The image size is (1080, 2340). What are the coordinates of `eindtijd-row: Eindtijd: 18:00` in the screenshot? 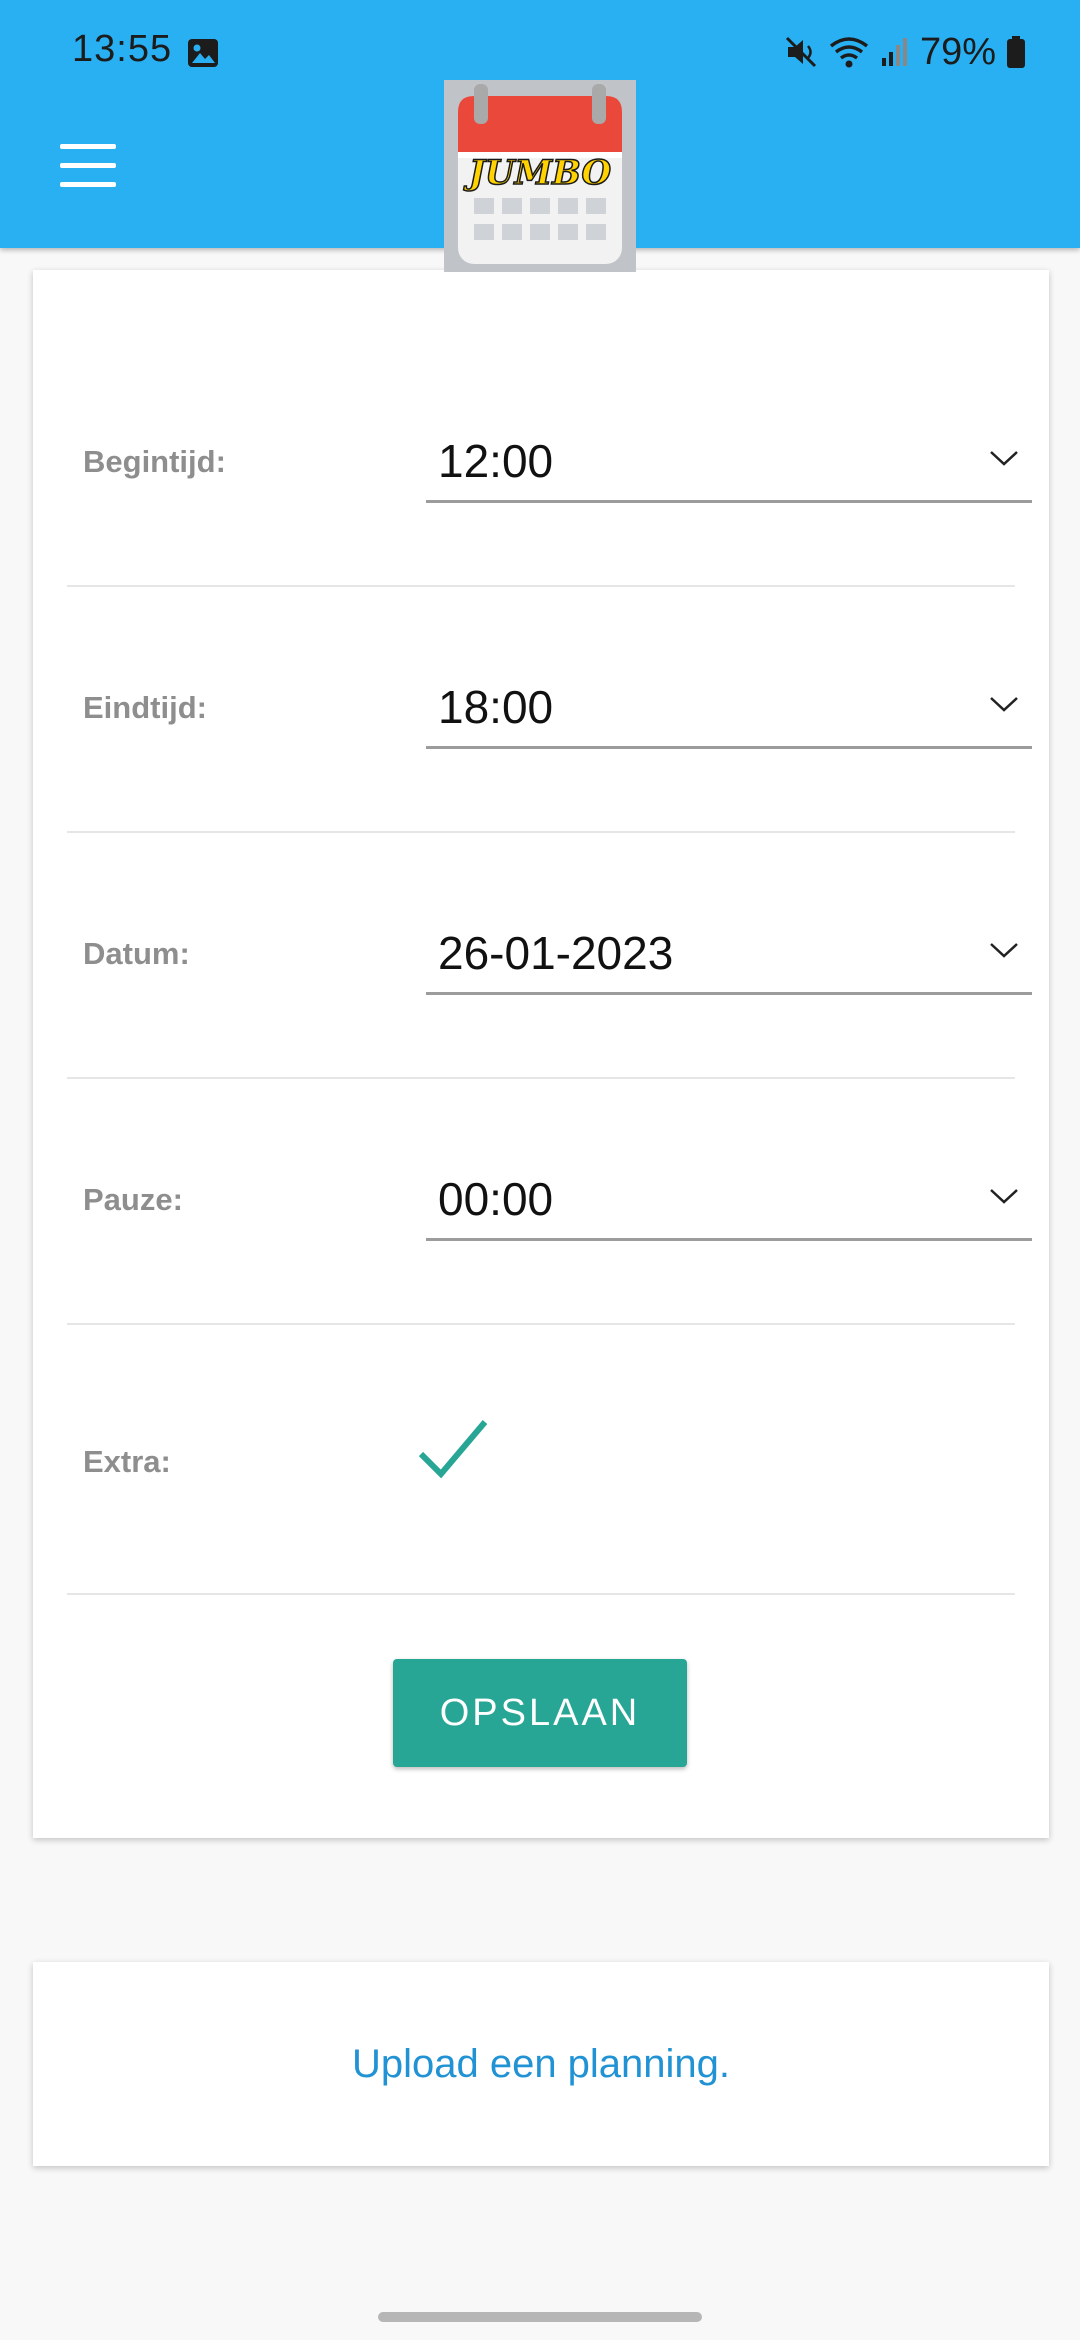 It's located at (549, 706).